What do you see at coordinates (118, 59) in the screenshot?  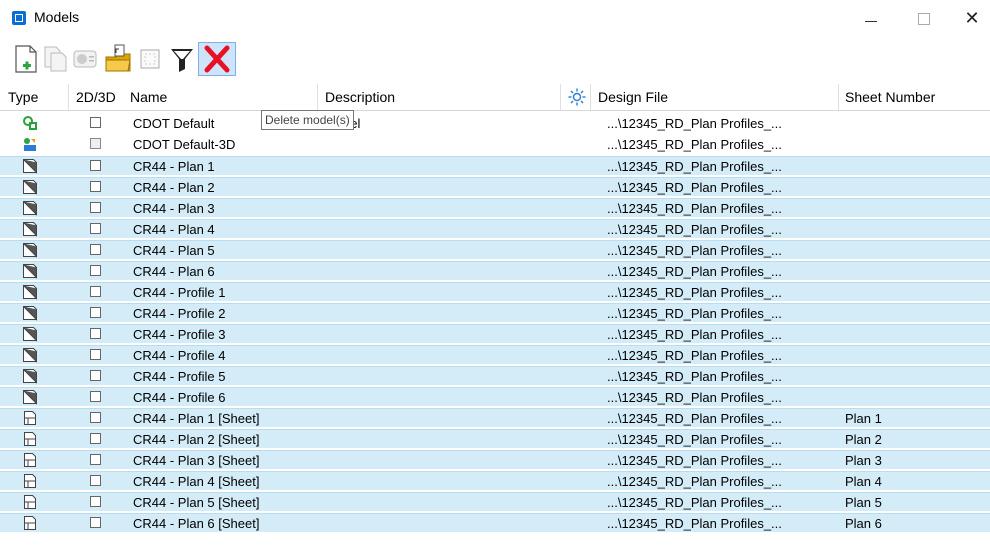 I see `import-model-button` at bounding box center [118, 59].